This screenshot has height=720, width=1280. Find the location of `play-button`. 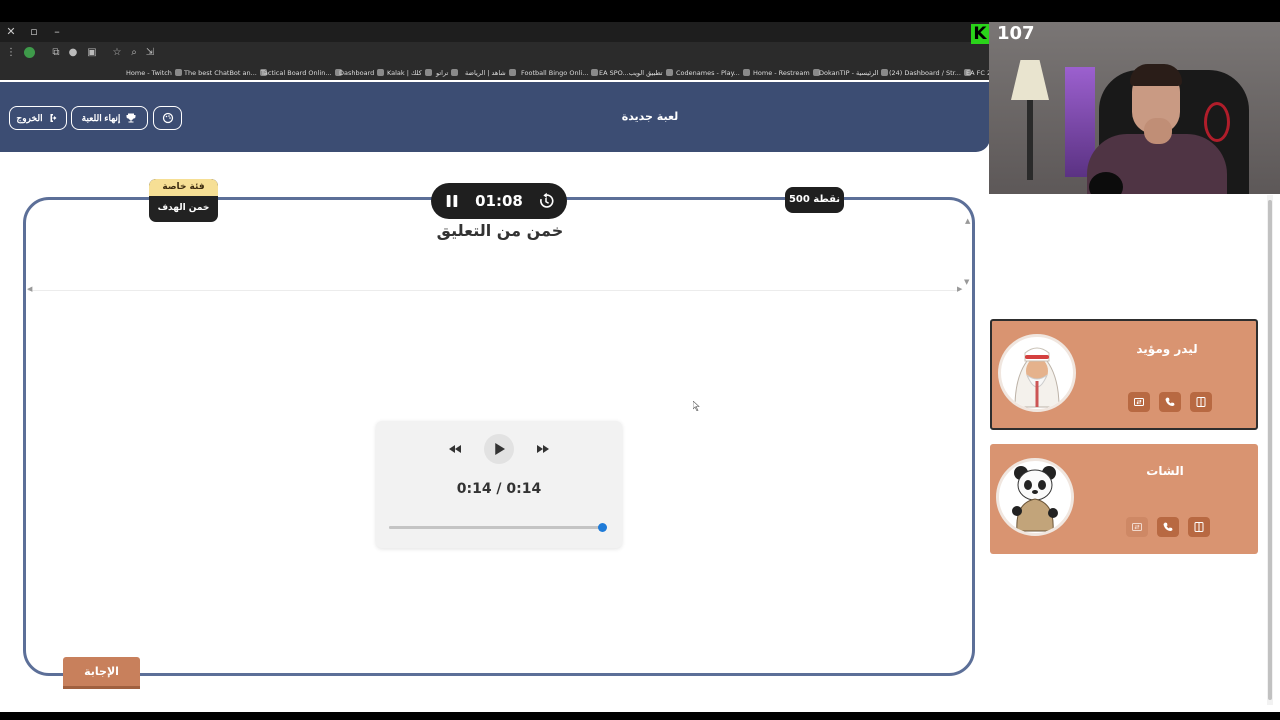

play-button is located at coordinates (499, 449).